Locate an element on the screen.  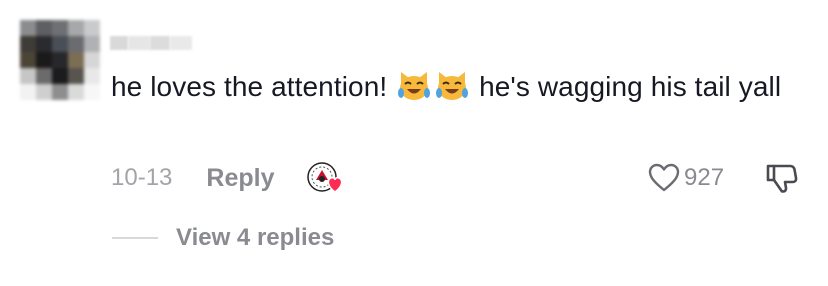
avatar is located at coordinates (60, 60).